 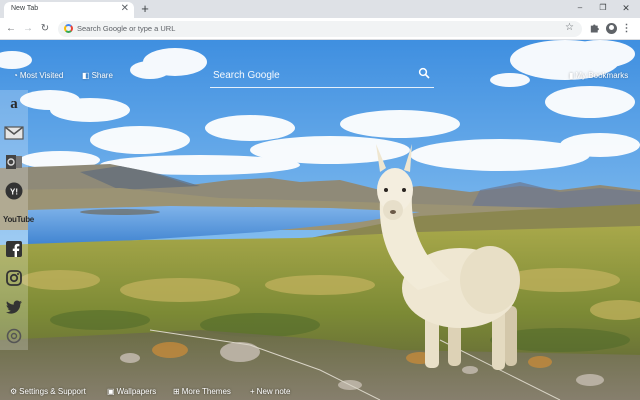 I want to click on google-g-icon, so click(x=68, y=28).